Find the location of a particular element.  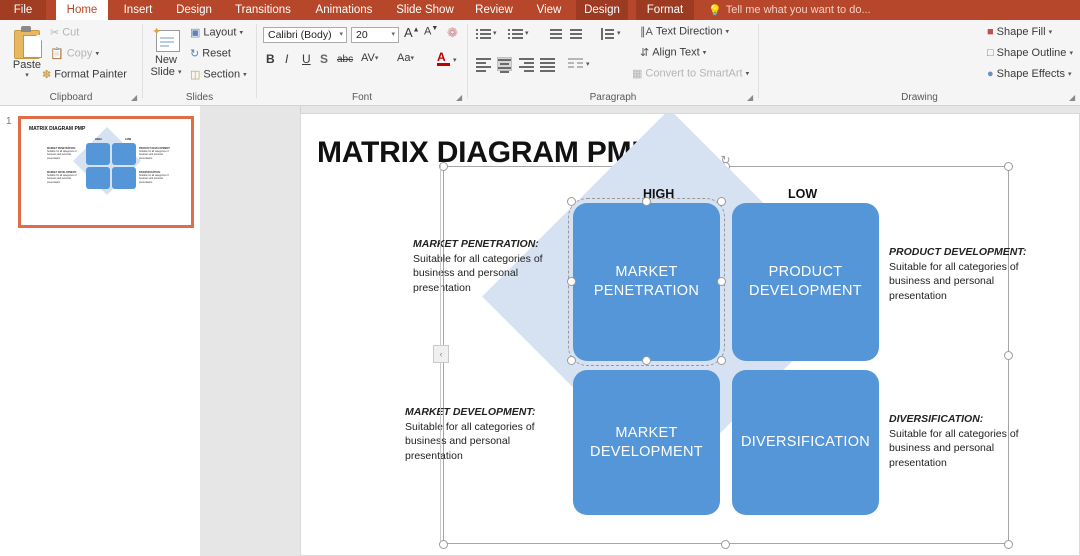

bullets-button is located at coordinates (483, 34).